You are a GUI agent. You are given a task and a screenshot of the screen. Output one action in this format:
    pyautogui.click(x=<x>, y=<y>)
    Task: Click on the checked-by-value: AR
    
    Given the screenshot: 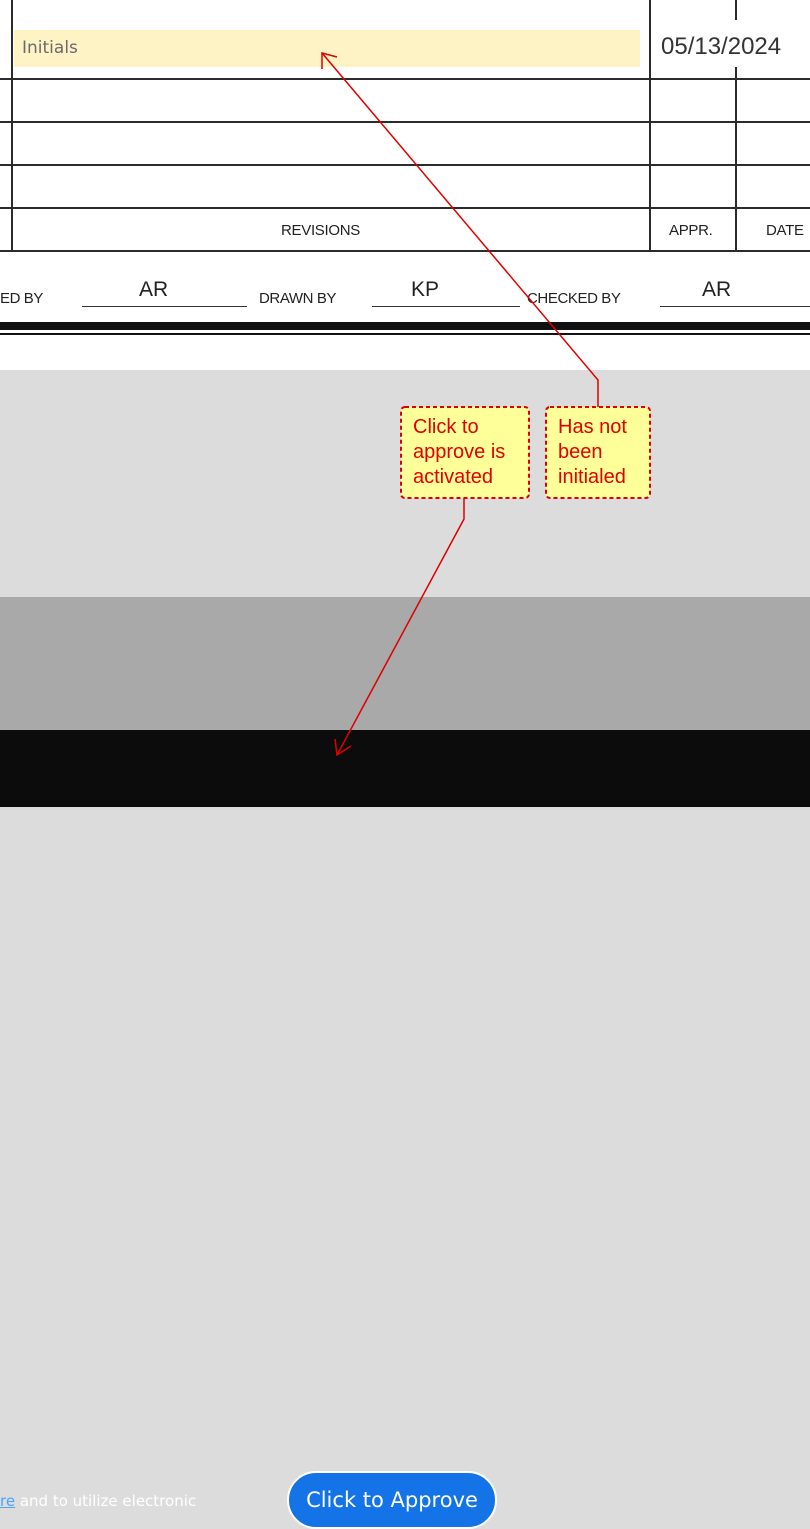 What is the action you would take?
    pyautogui.click(x=717, y=289)
    